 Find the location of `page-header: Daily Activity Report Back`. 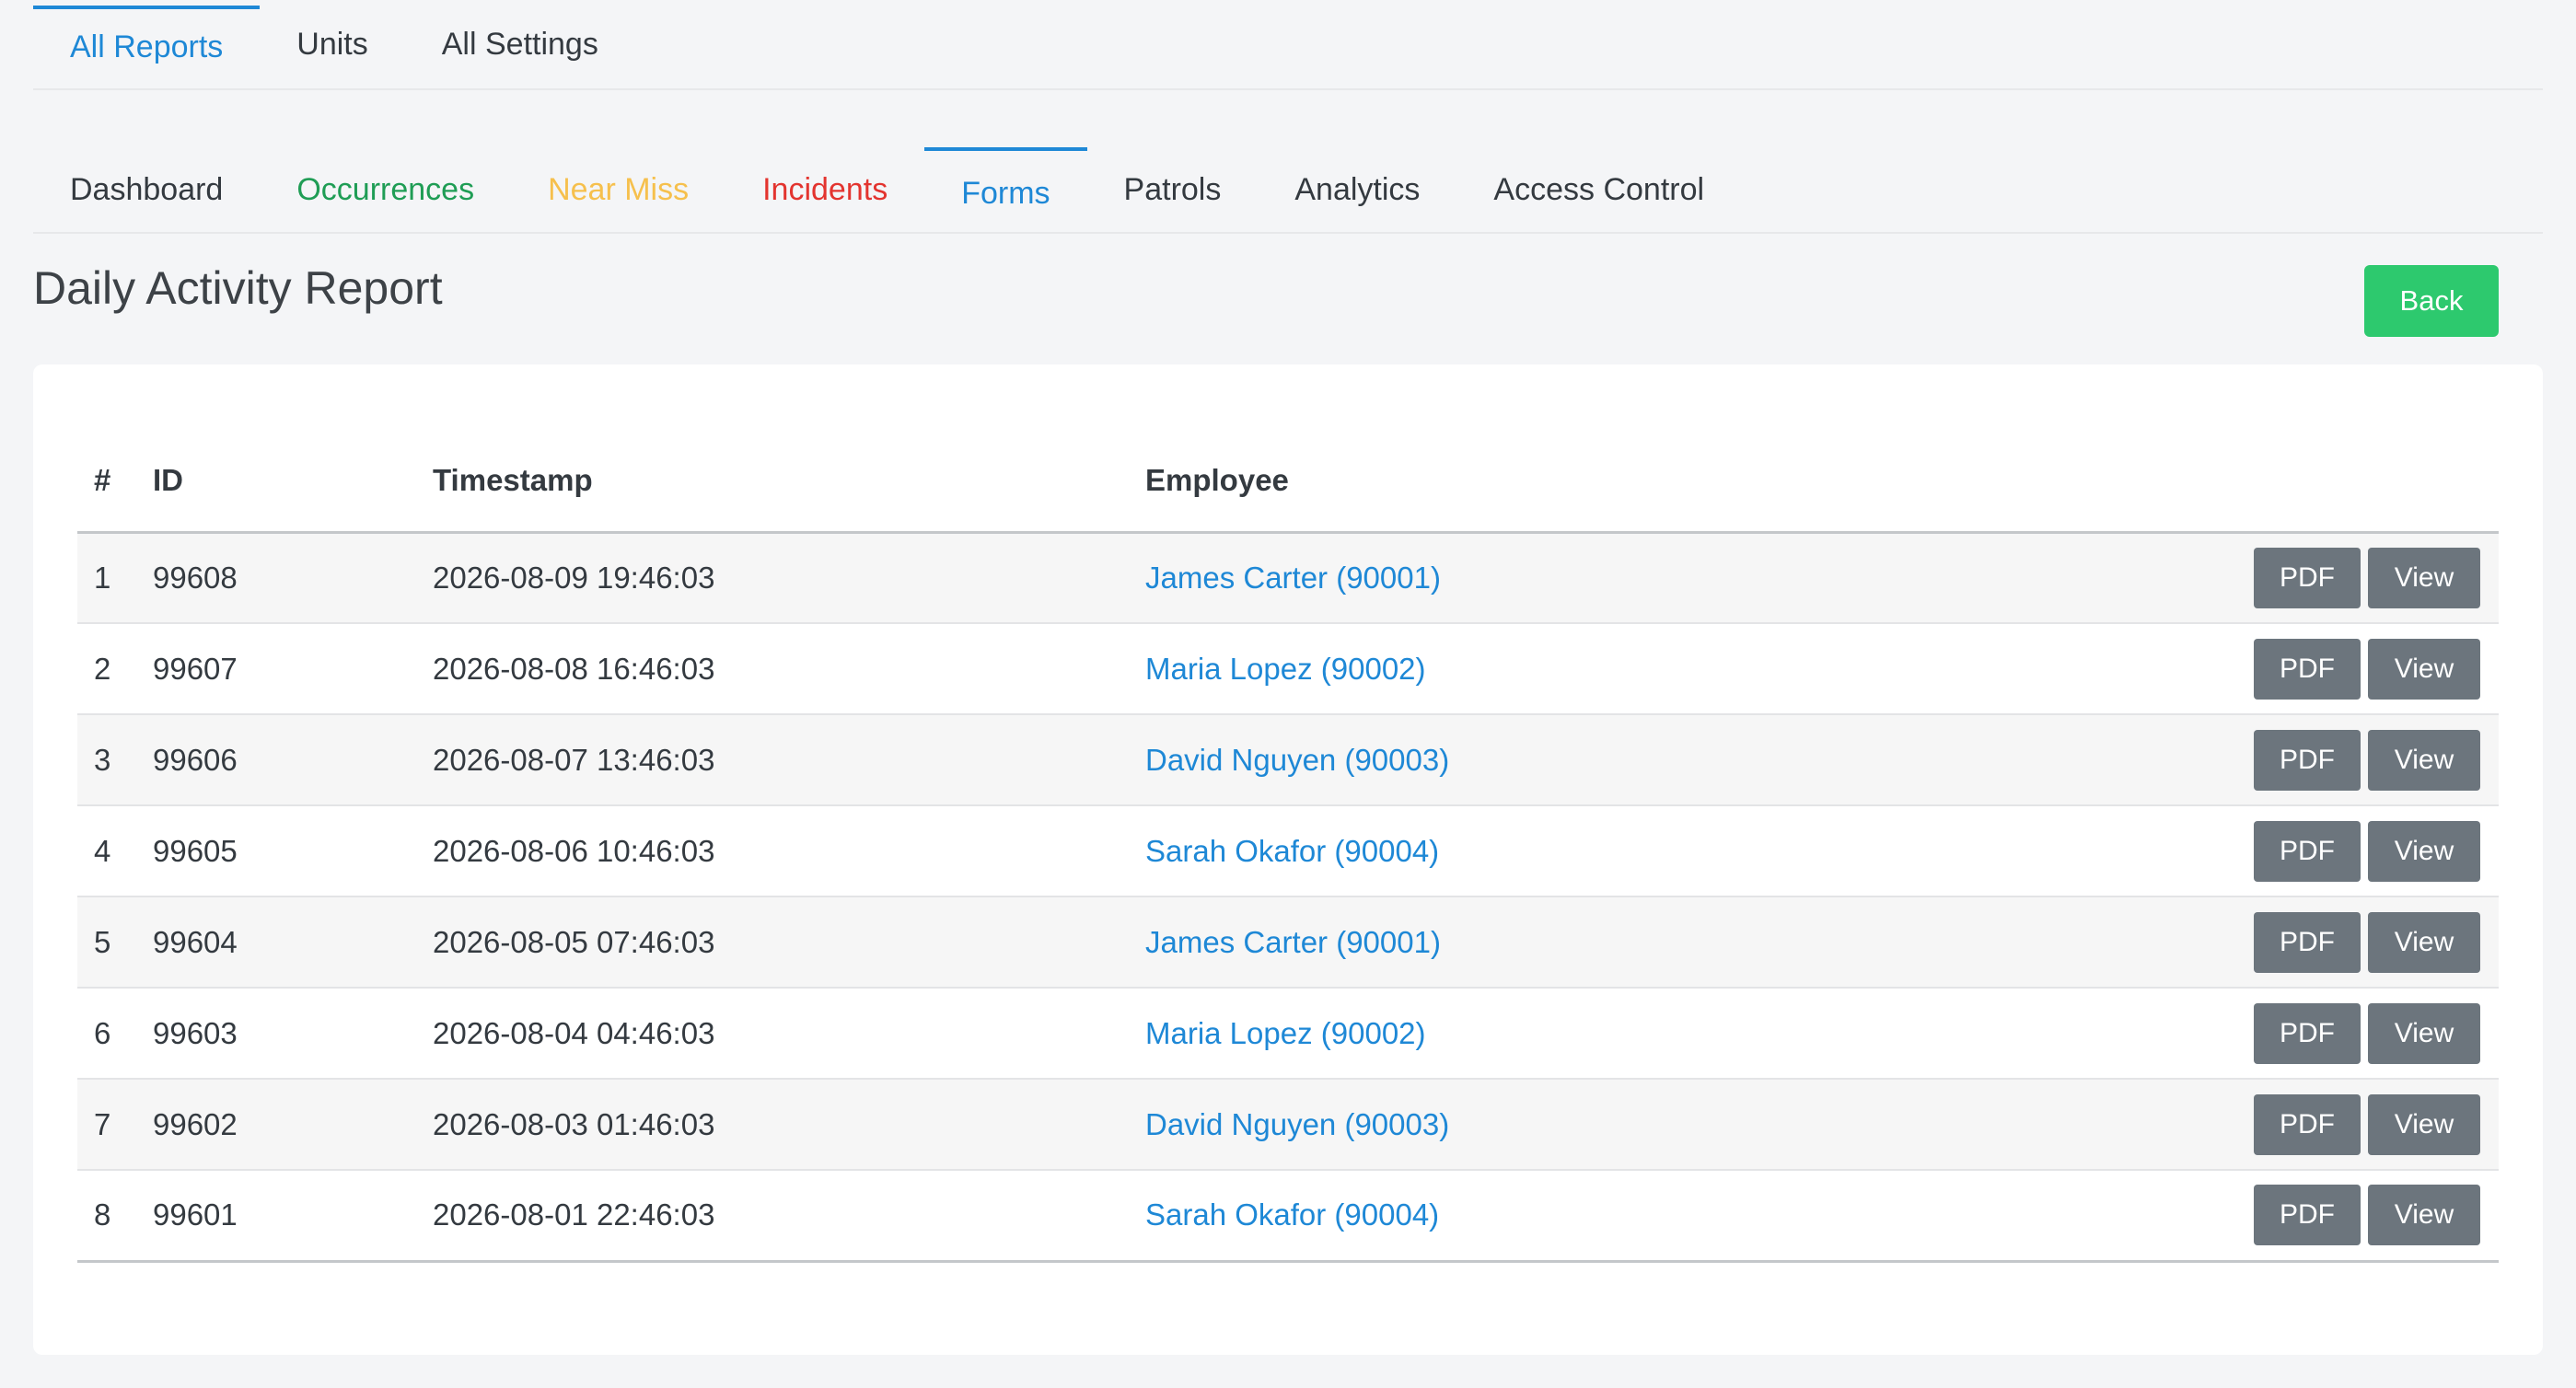

page-header: Daily Activity Report Back is located at coordinates (1288, 299).